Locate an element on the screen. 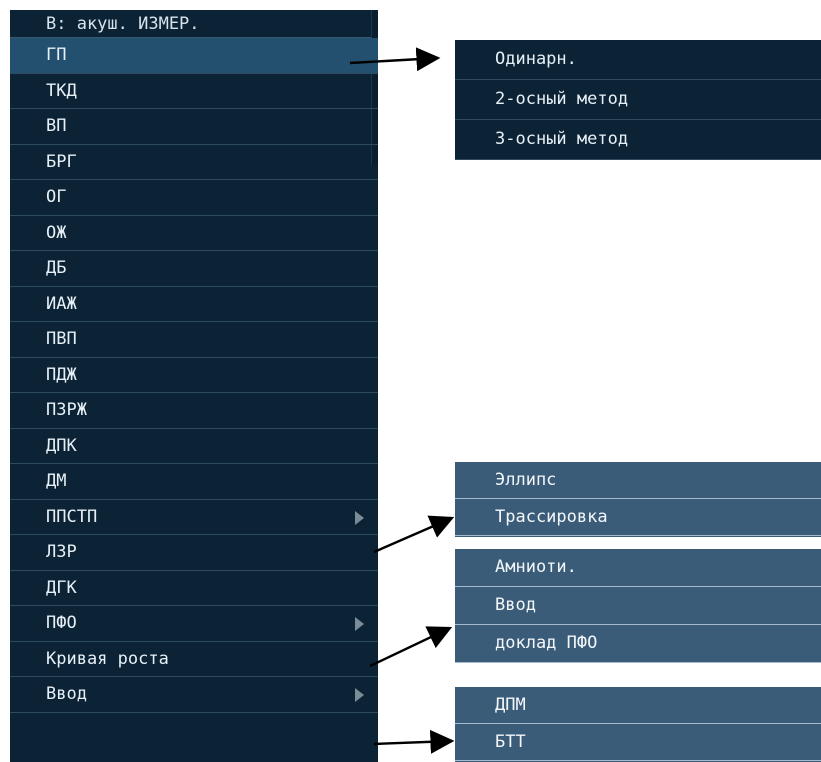 The width and height of the screenshot is (821, 762). submenu-item-single: Одинарн. is located at coordinates (638, 60).